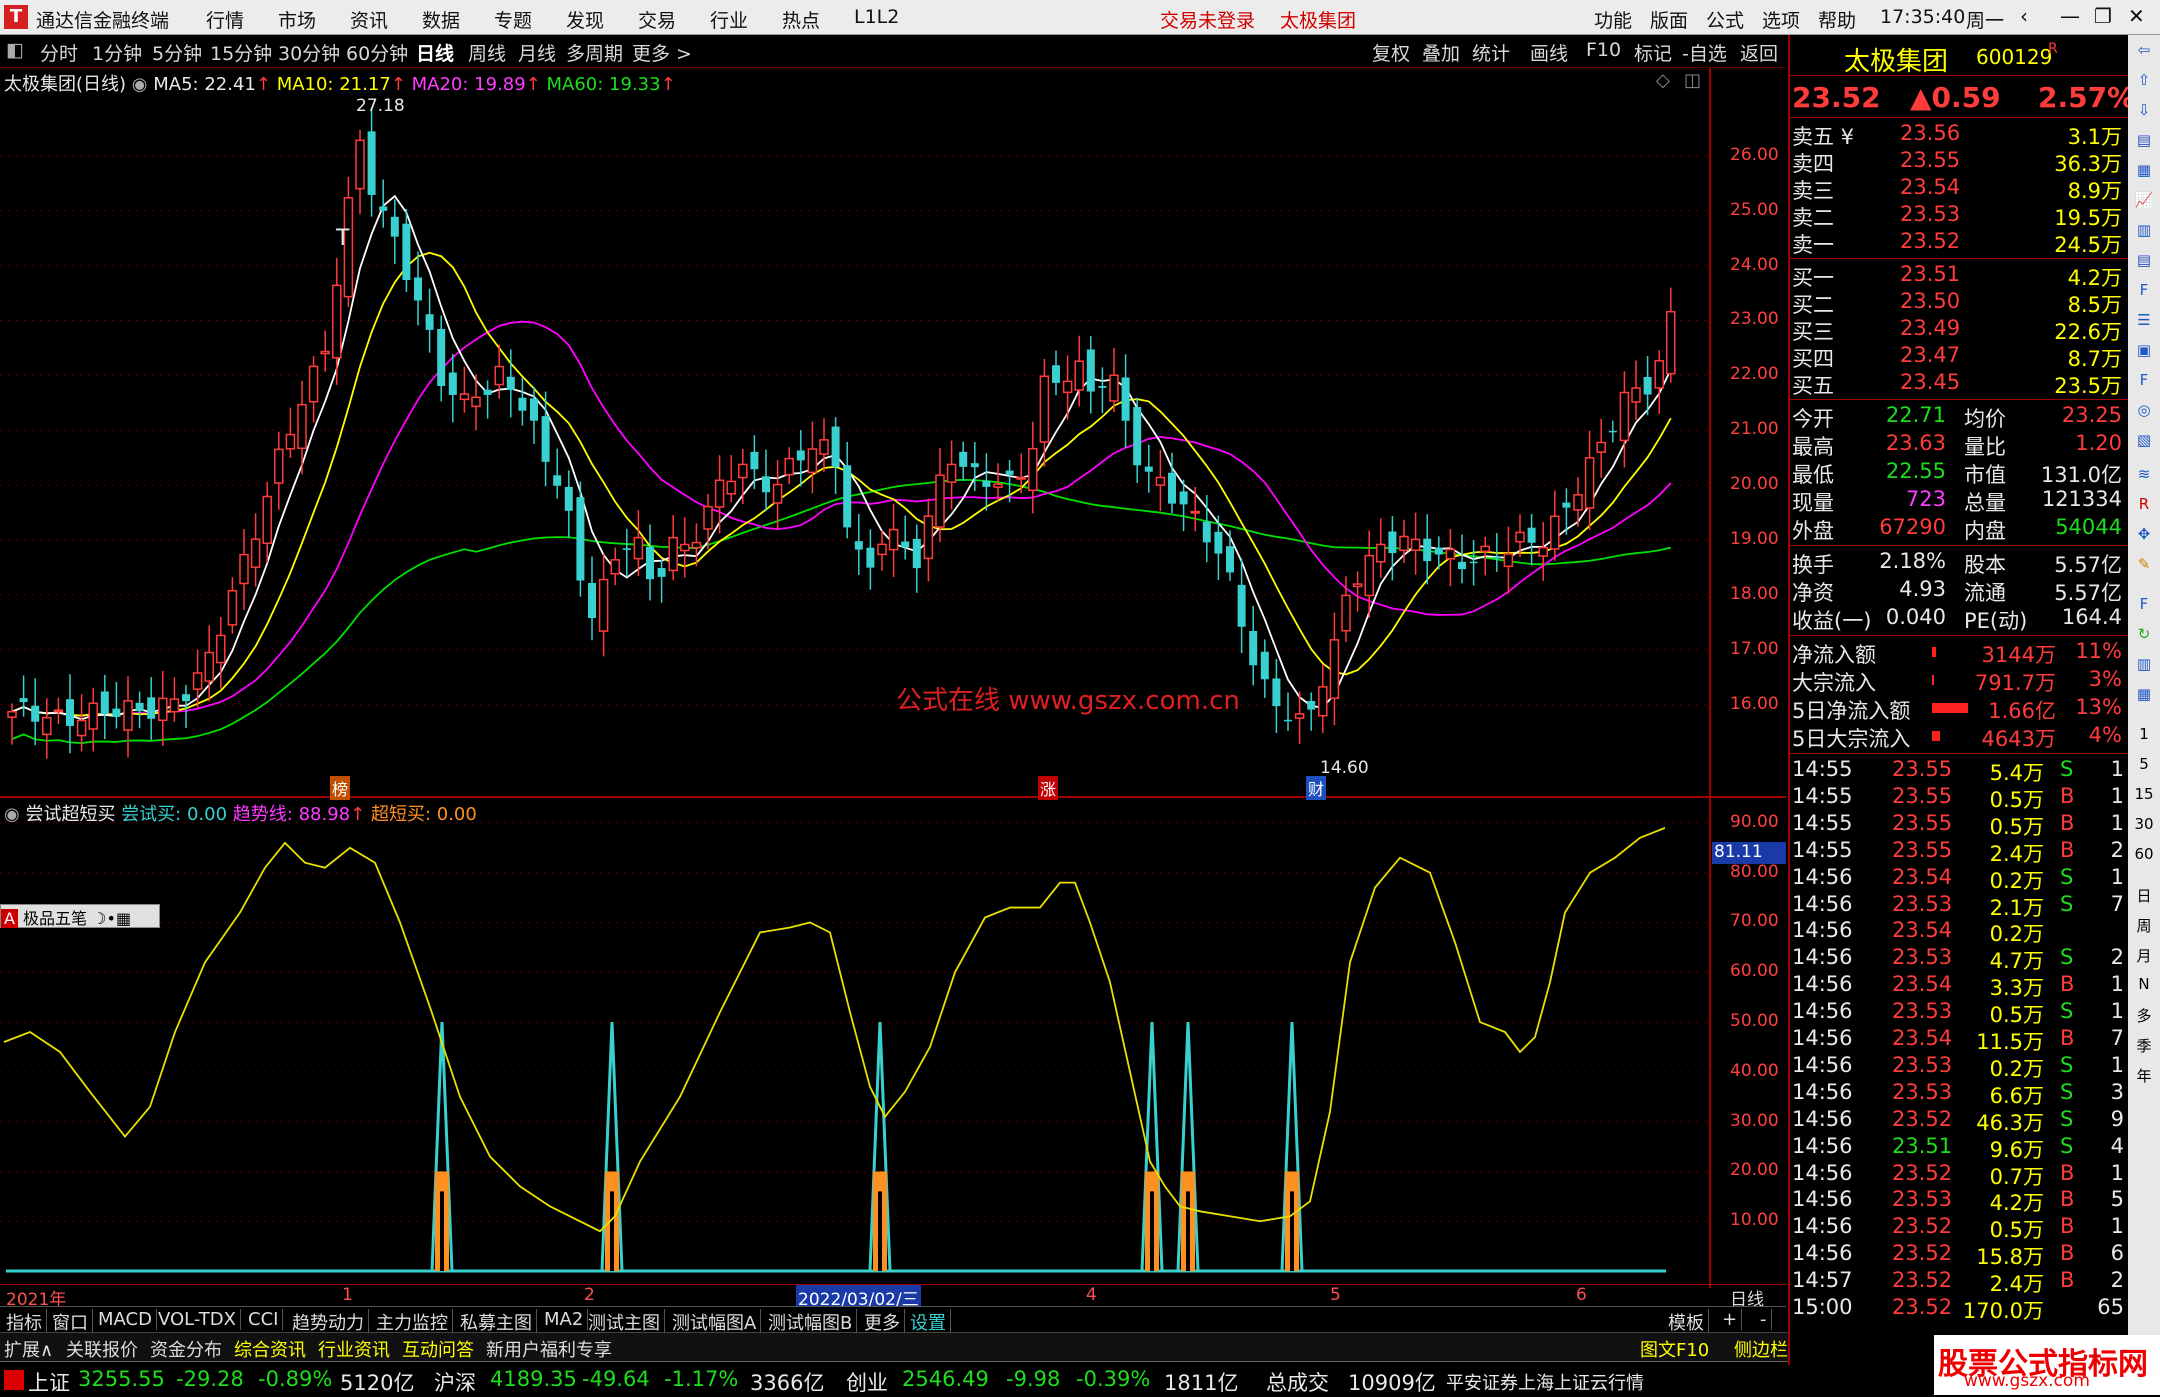  Describe the element at coordinates (801, 19) in the screenshot. I see `menu-redian: 热点` at that location.